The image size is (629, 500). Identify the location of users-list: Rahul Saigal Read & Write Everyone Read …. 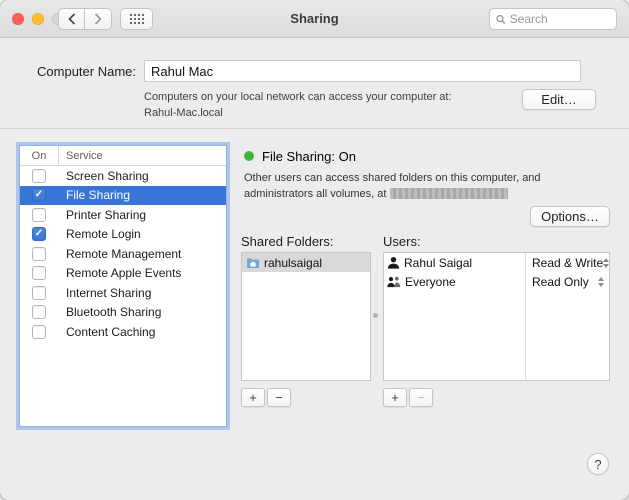
(496, 316).